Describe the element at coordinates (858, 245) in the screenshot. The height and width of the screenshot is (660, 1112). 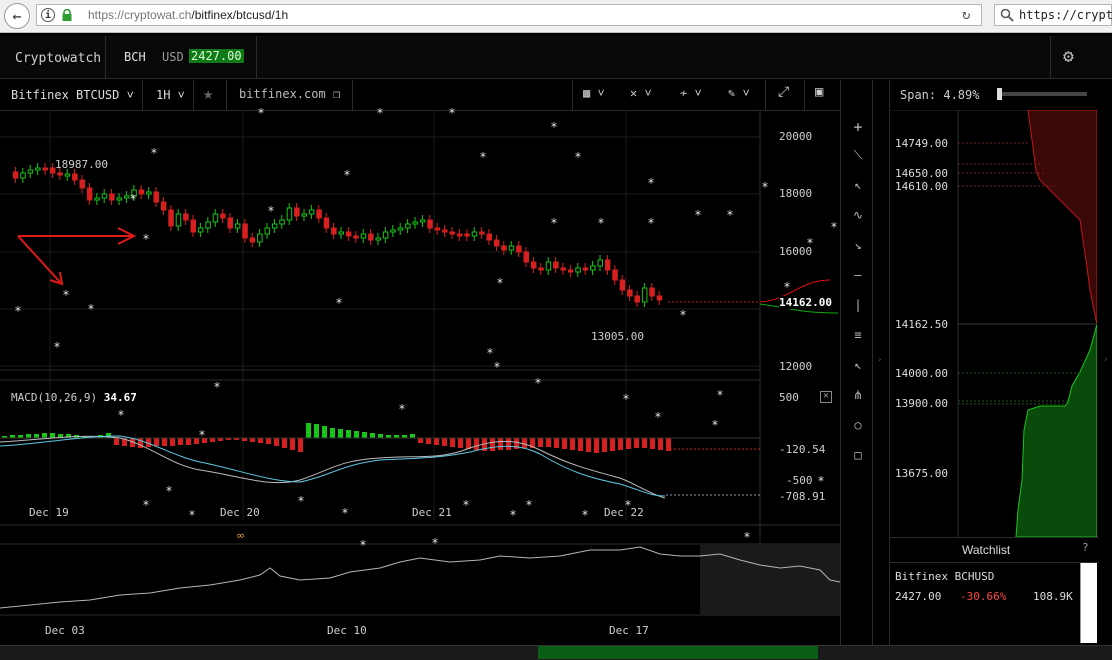
I see `arrow-tool-icon: ↘` at that location.